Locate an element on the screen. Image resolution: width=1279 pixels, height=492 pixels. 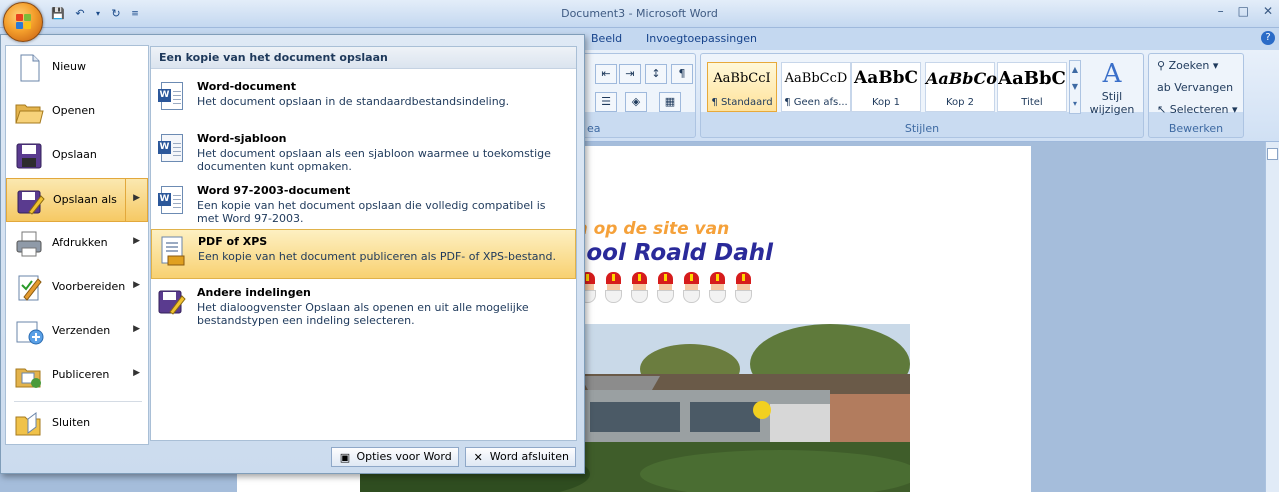
window-controls: – □ ✕ is located at coordinates (1245, 11).